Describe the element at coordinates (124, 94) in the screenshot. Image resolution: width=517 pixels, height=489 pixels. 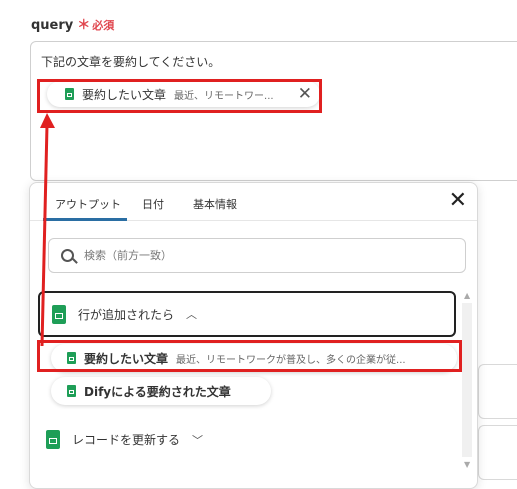
I see `chip-title: 要約したい文章` at that location.